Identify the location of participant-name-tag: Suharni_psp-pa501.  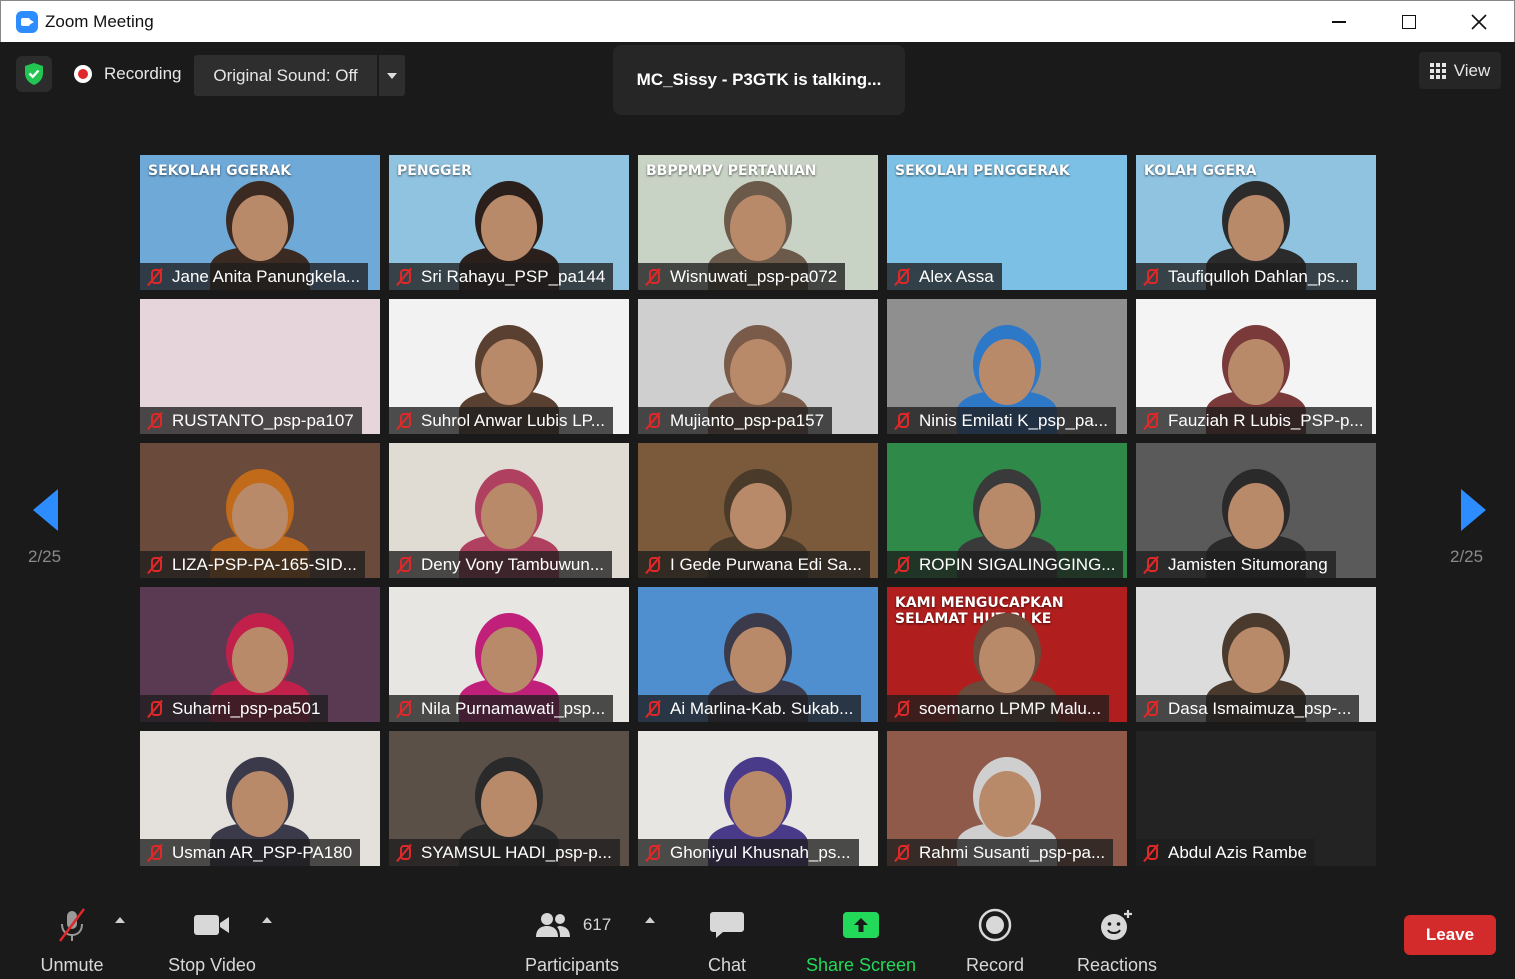
(234, 708).